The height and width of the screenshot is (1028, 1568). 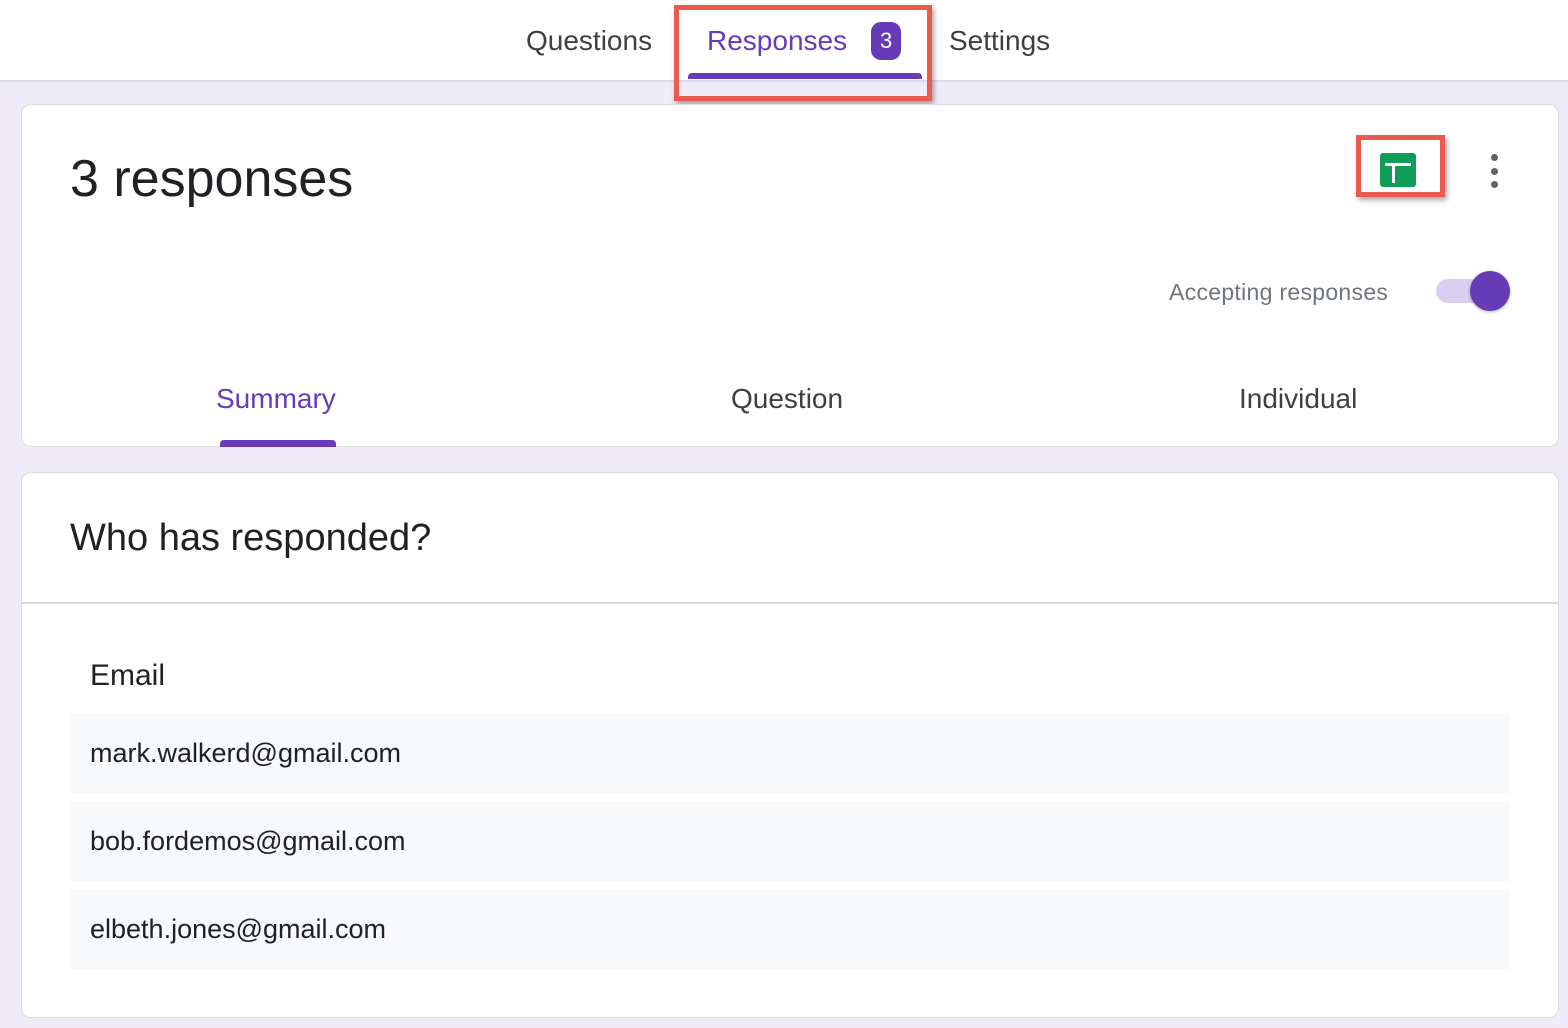 I want to click on tab-questions: Questions, so click(x=589, y=41).